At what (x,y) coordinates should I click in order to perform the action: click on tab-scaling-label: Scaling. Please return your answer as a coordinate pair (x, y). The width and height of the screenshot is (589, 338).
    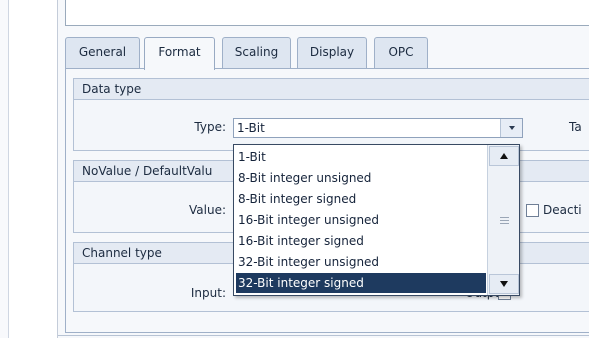
    Looking at the image, I should click on (256, 52).